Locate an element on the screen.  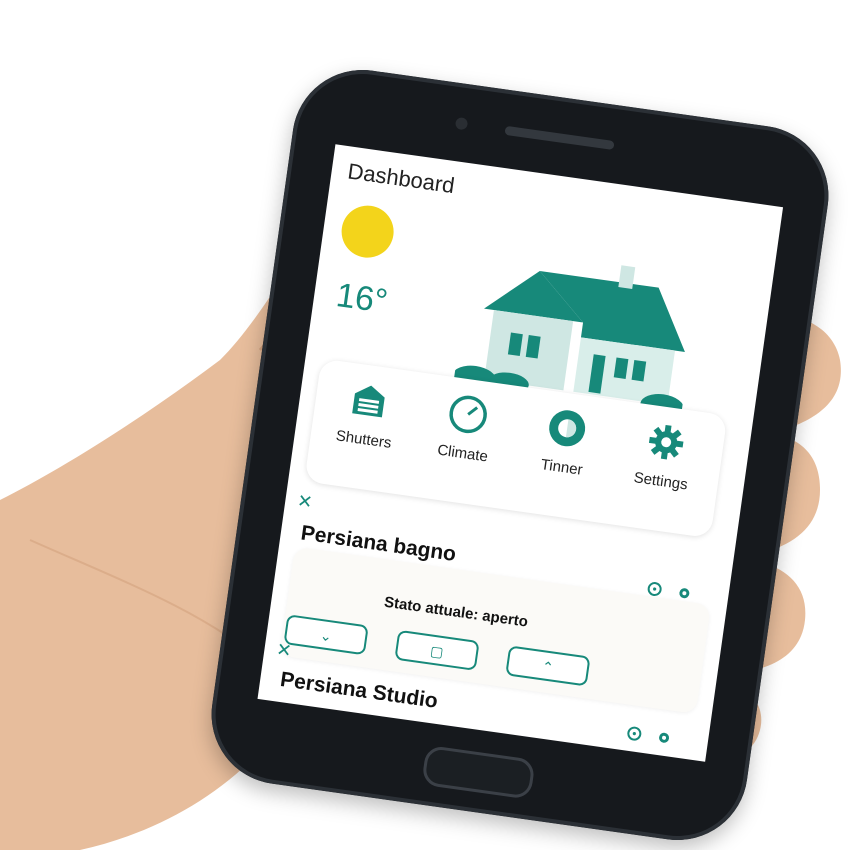
front-camera is located at coordinates (461, 123).